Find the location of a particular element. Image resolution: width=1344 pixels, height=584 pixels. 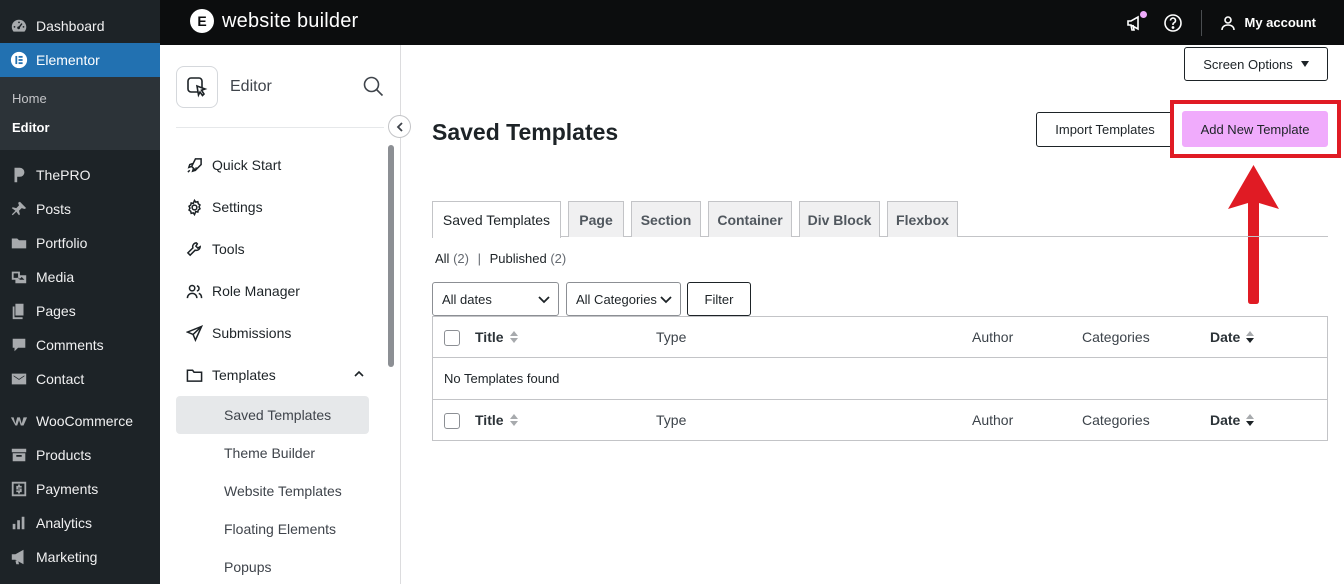

column-type: Type is located at coordinates (671, 337).